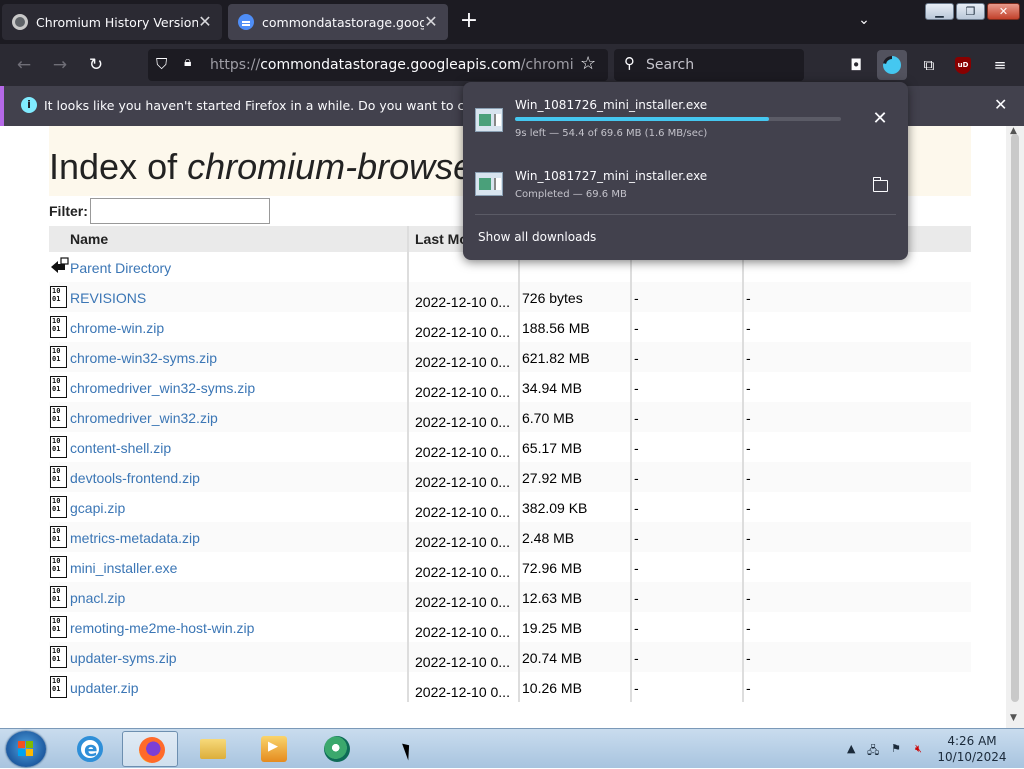  Describe the element at coordinates (1000, 65) in the screenshot. I see `menu-icon: ≡` at that location.